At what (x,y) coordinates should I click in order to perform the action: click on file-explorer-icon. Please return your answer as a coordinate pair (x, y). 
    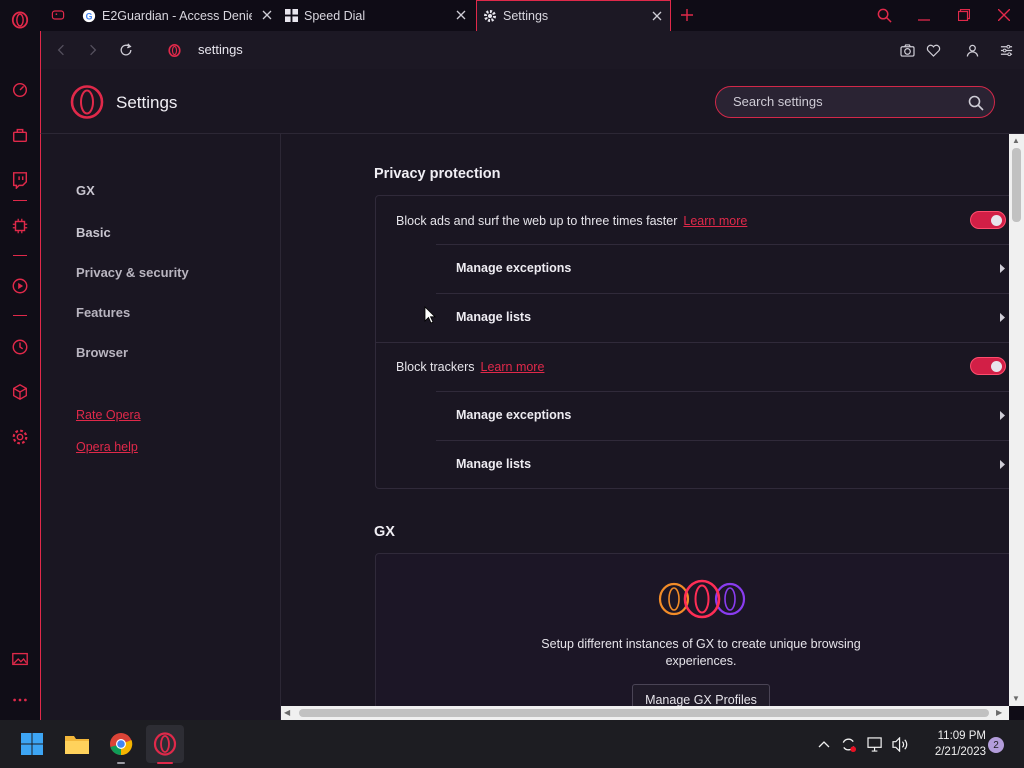
    Looking at the image, I should click on (77, 744).